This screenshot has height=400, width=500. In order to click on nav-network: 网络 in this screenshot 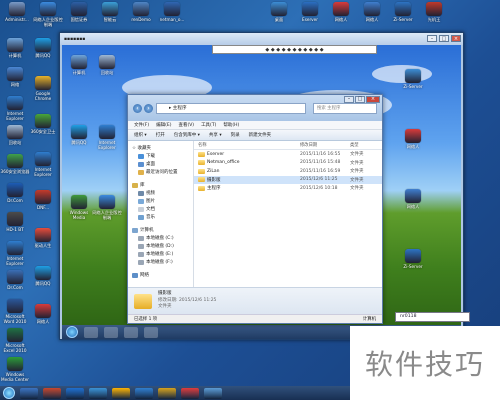, I will do `click(160, 275)`.